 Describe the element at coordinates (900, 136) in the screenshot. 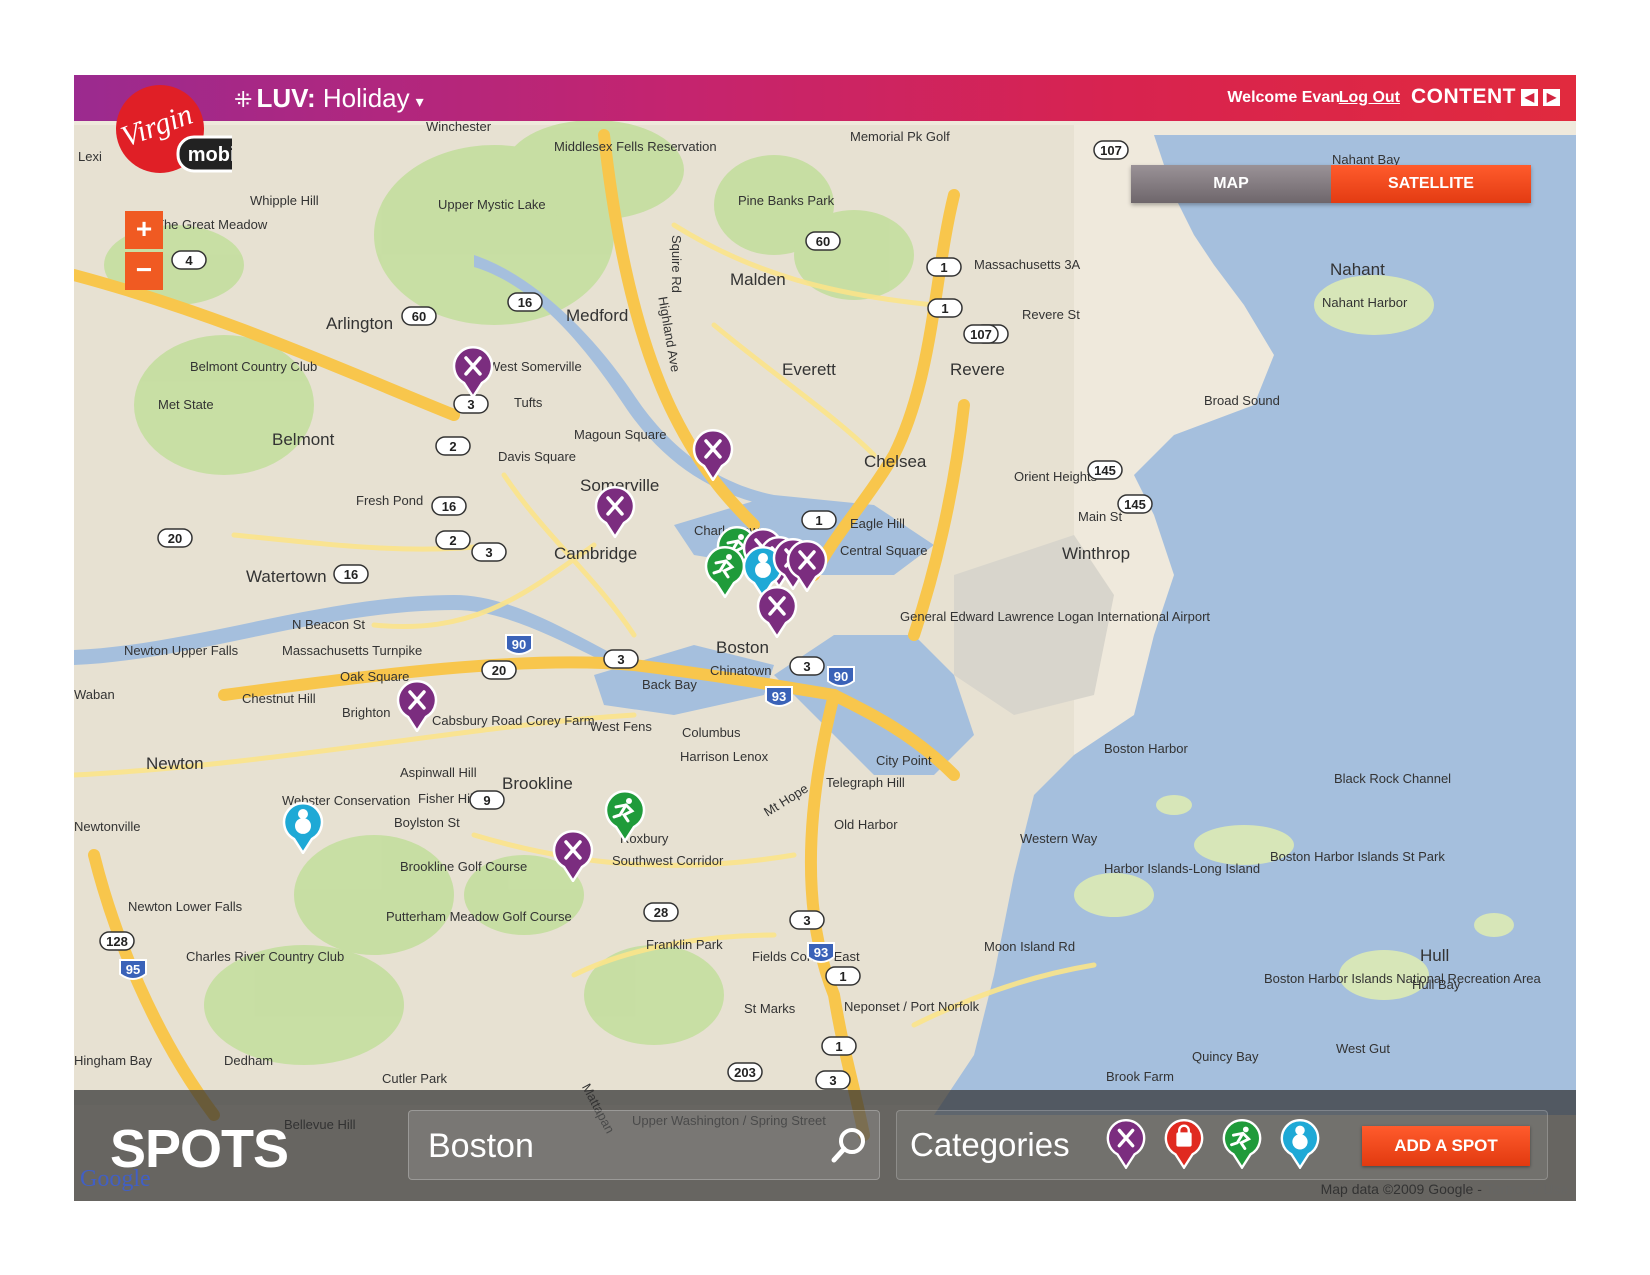

I see `place-label: Memorial Pk Golf` at that location.